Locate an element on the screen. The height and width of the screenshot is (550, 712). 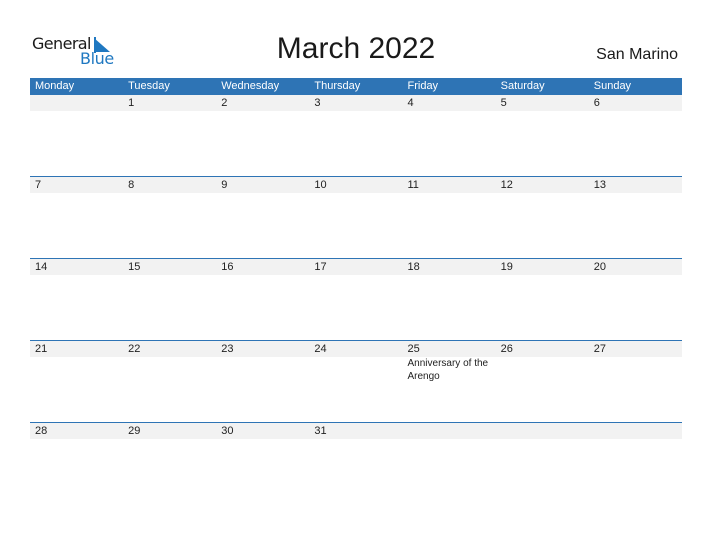
week-row: 1 2 3 4 5 6 is located at coordinates (356, 135).